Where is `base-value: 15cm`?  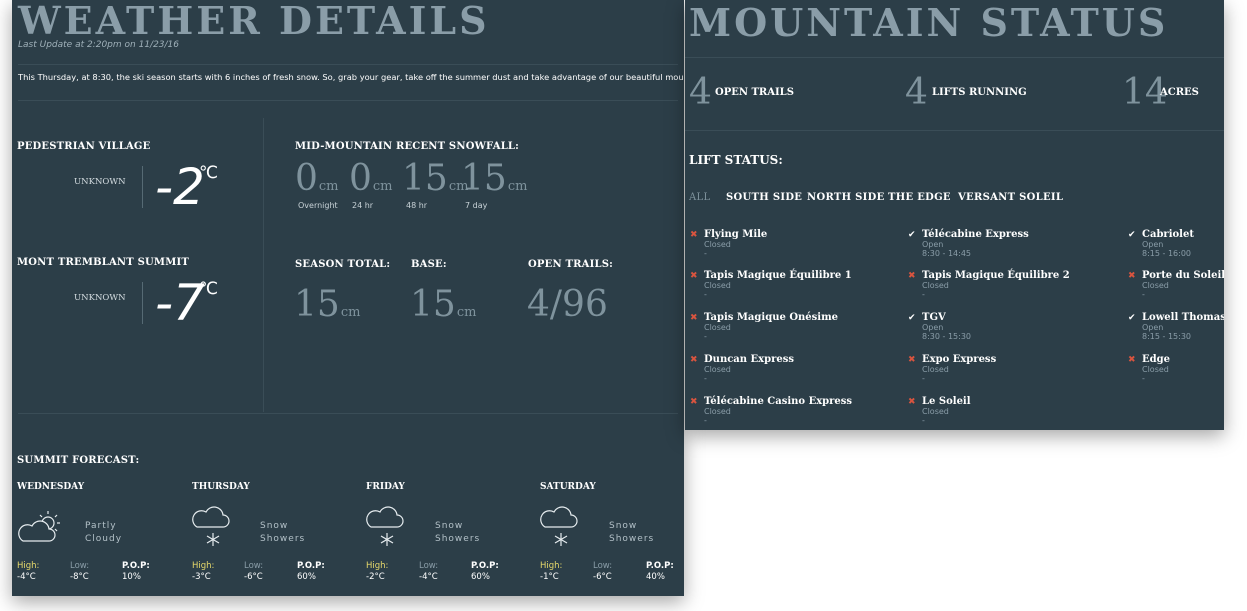 base-value: 15cm is located at coordinates (443, 304).